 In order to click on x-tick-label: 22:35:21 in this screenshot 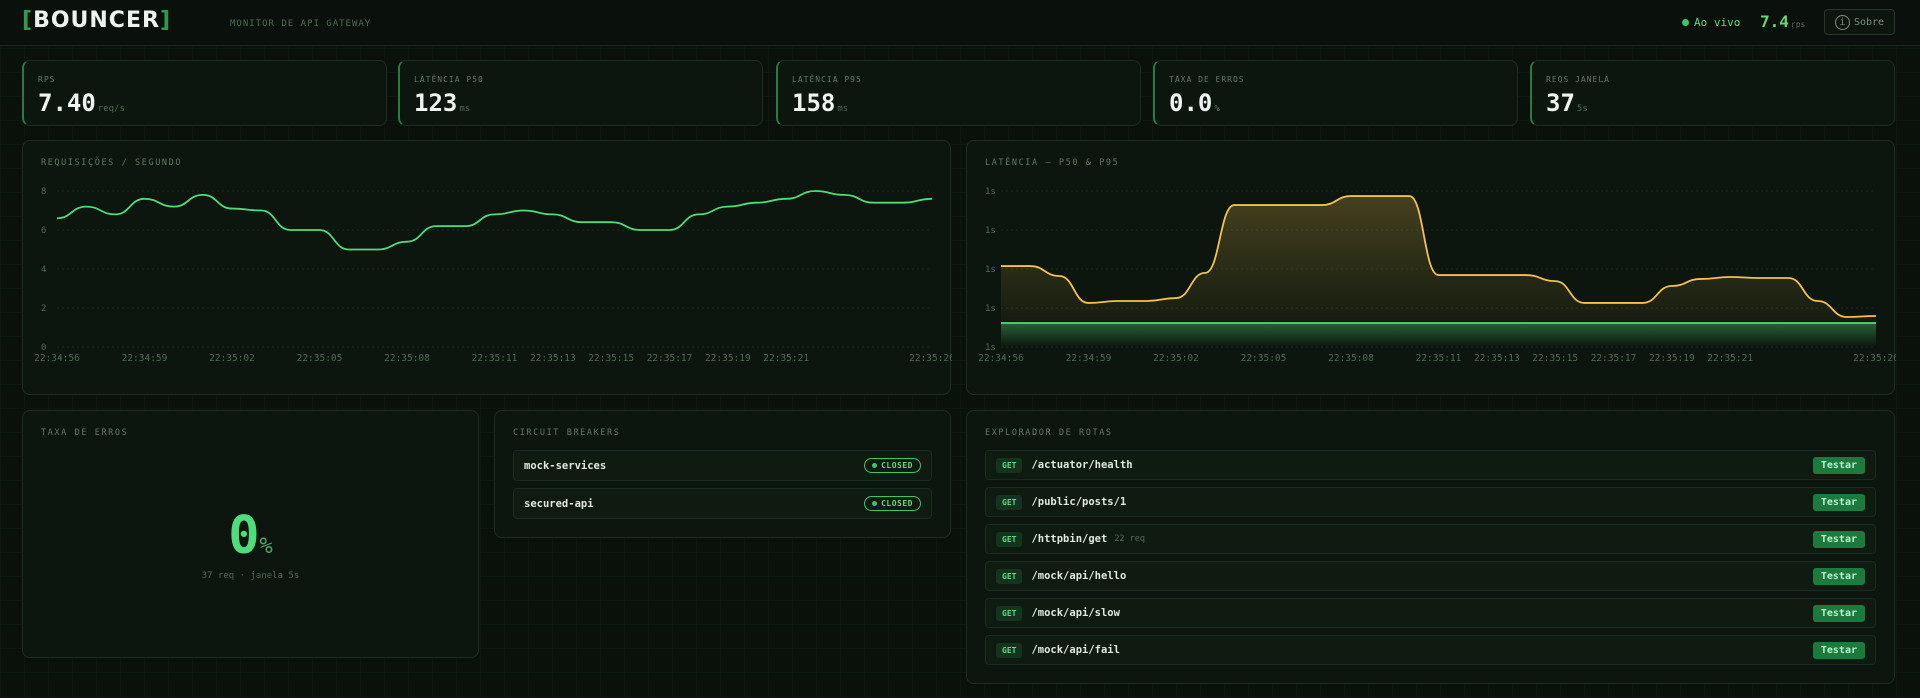, I will do `click(1730, 358)`.